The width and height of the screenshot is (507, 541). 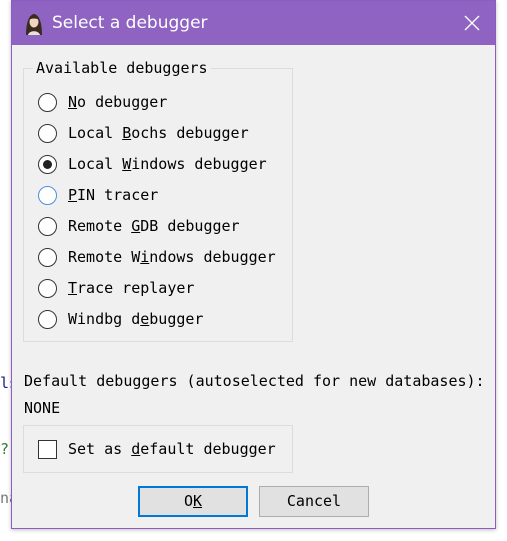 What do you see at coordinates (5, 383) in the screenshot?
I see `background-text-fragment: ls` at bounding box center [5, 383].